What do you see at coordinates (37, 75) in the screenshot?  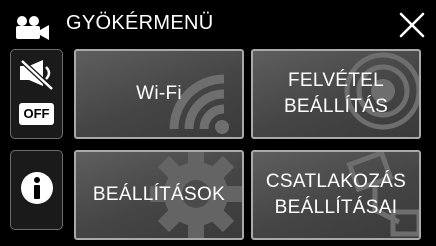 I see `mute-icon` at bounding box center [37, 75].